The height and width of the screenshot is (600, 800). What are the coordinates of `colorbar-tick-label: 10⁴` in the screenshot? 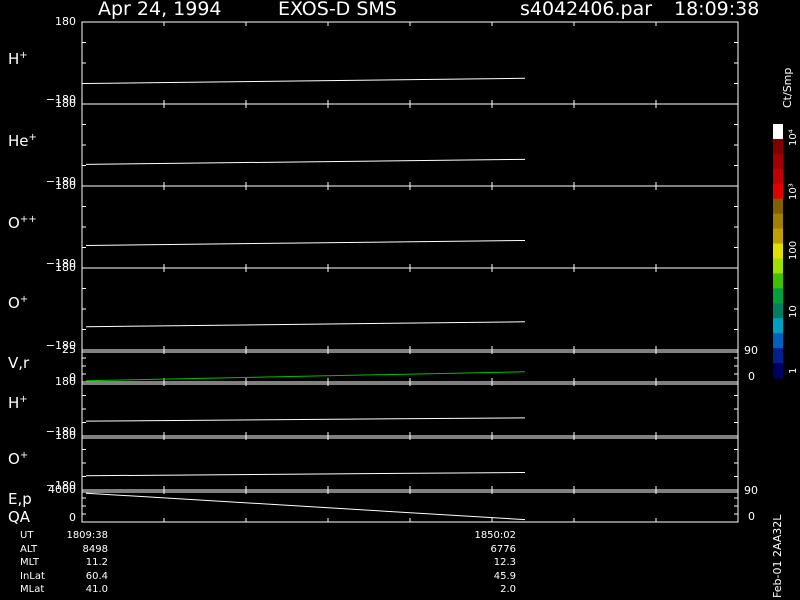 It's located at (793, 137).